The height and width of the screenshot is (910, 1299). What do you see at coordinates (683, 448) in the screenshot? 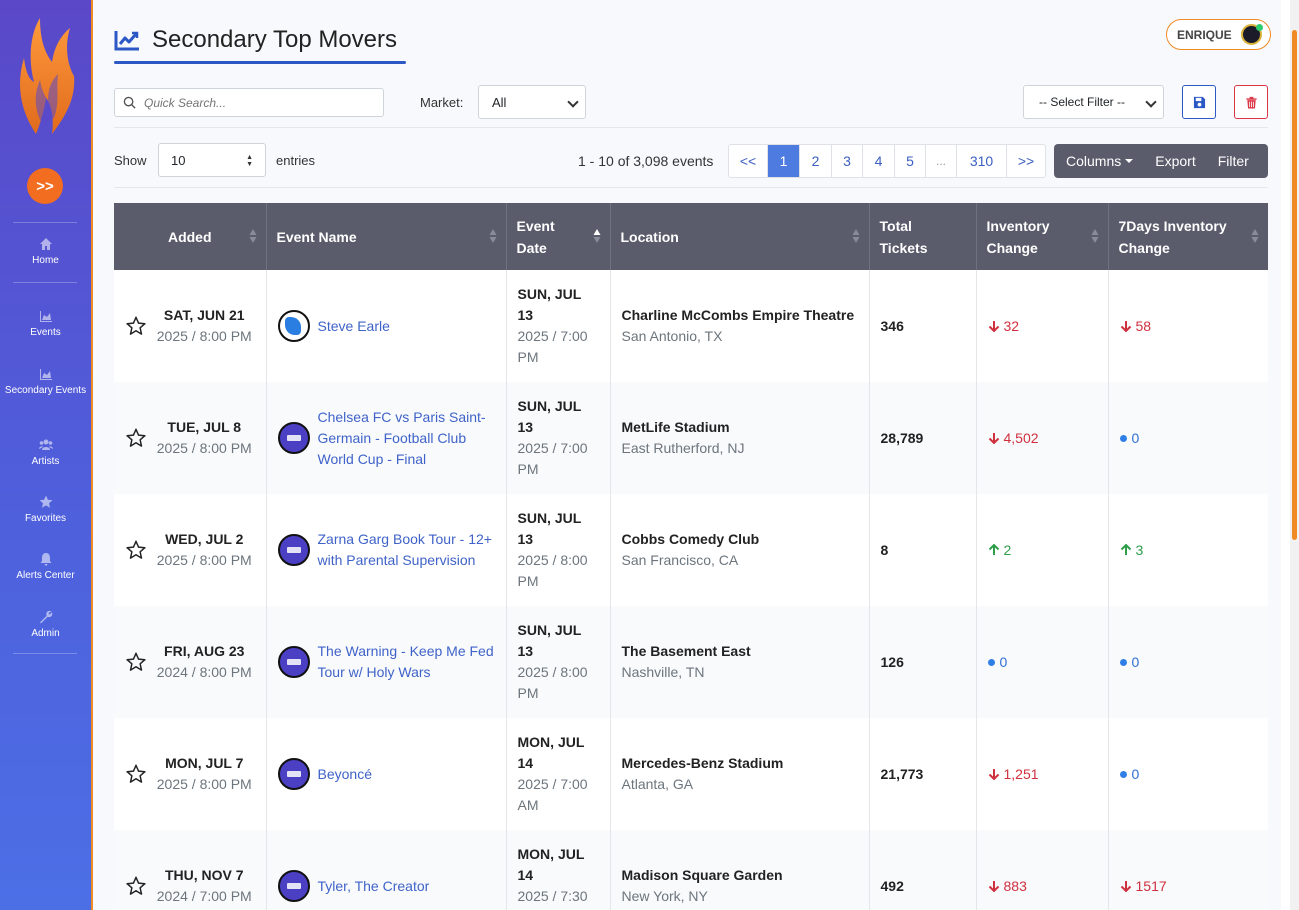
I see `venue-city: East Rutherford, NJ` at bounding box center [683, 448].